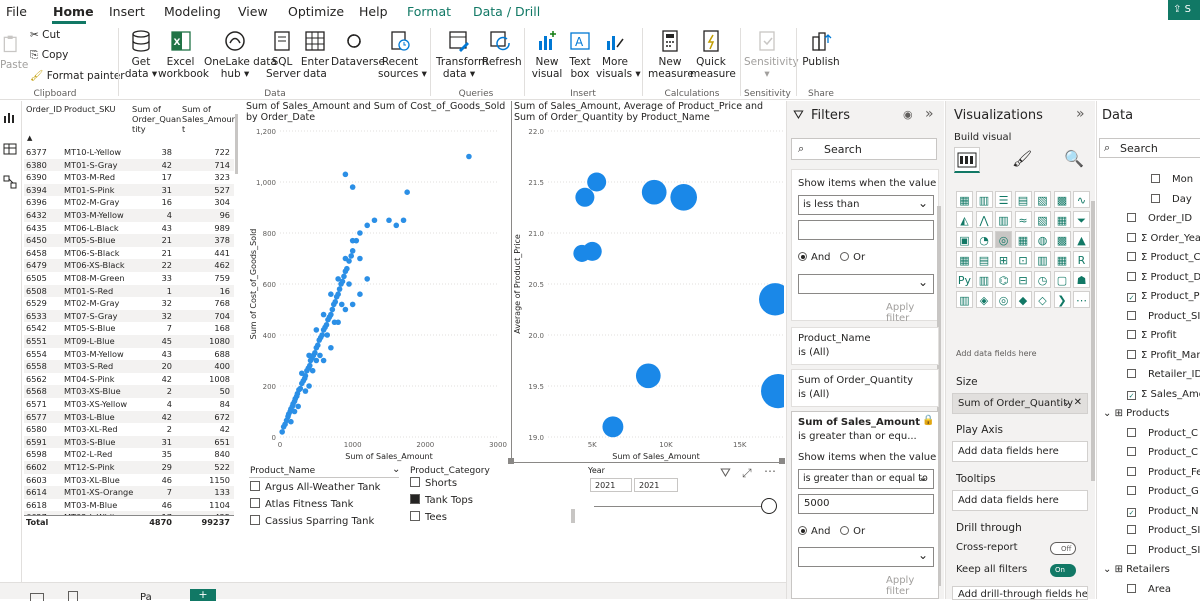 The image size is (1200, 603). What do you see at coordinates (1063, 570) in the screenshot?
I see `keep-filters-toggle: On` at bounding box center [1063, 570].